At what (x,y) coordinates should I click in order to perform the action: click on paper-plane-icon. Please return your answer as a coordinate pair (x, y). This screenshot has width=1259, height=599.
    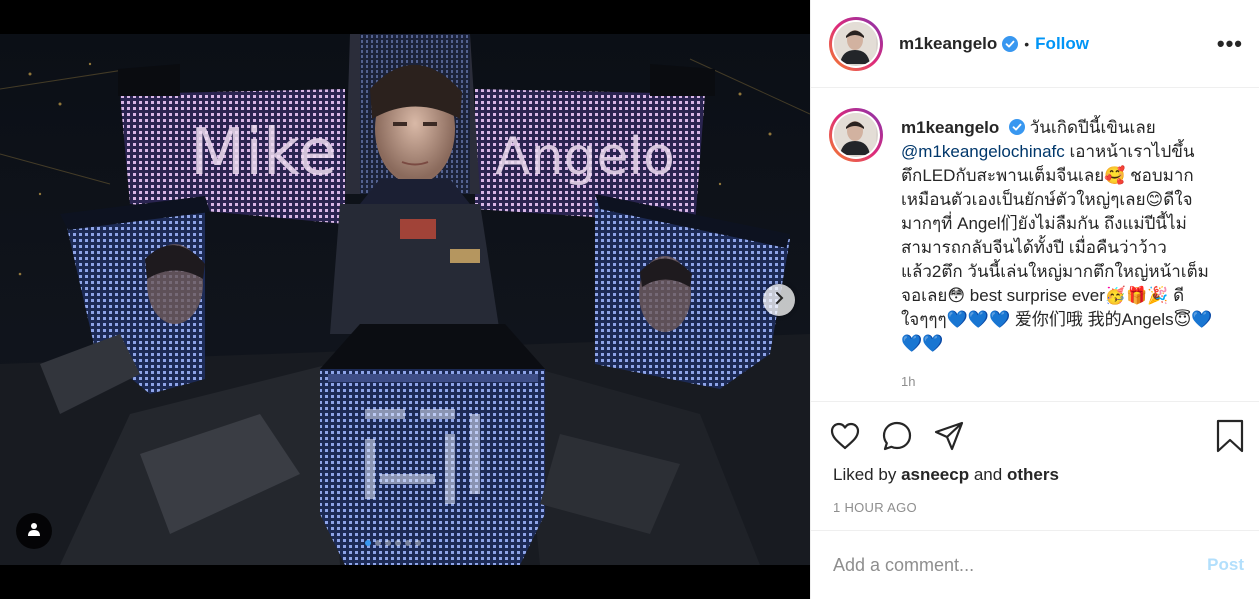
    Looking at the image, I should click on (949, 436).